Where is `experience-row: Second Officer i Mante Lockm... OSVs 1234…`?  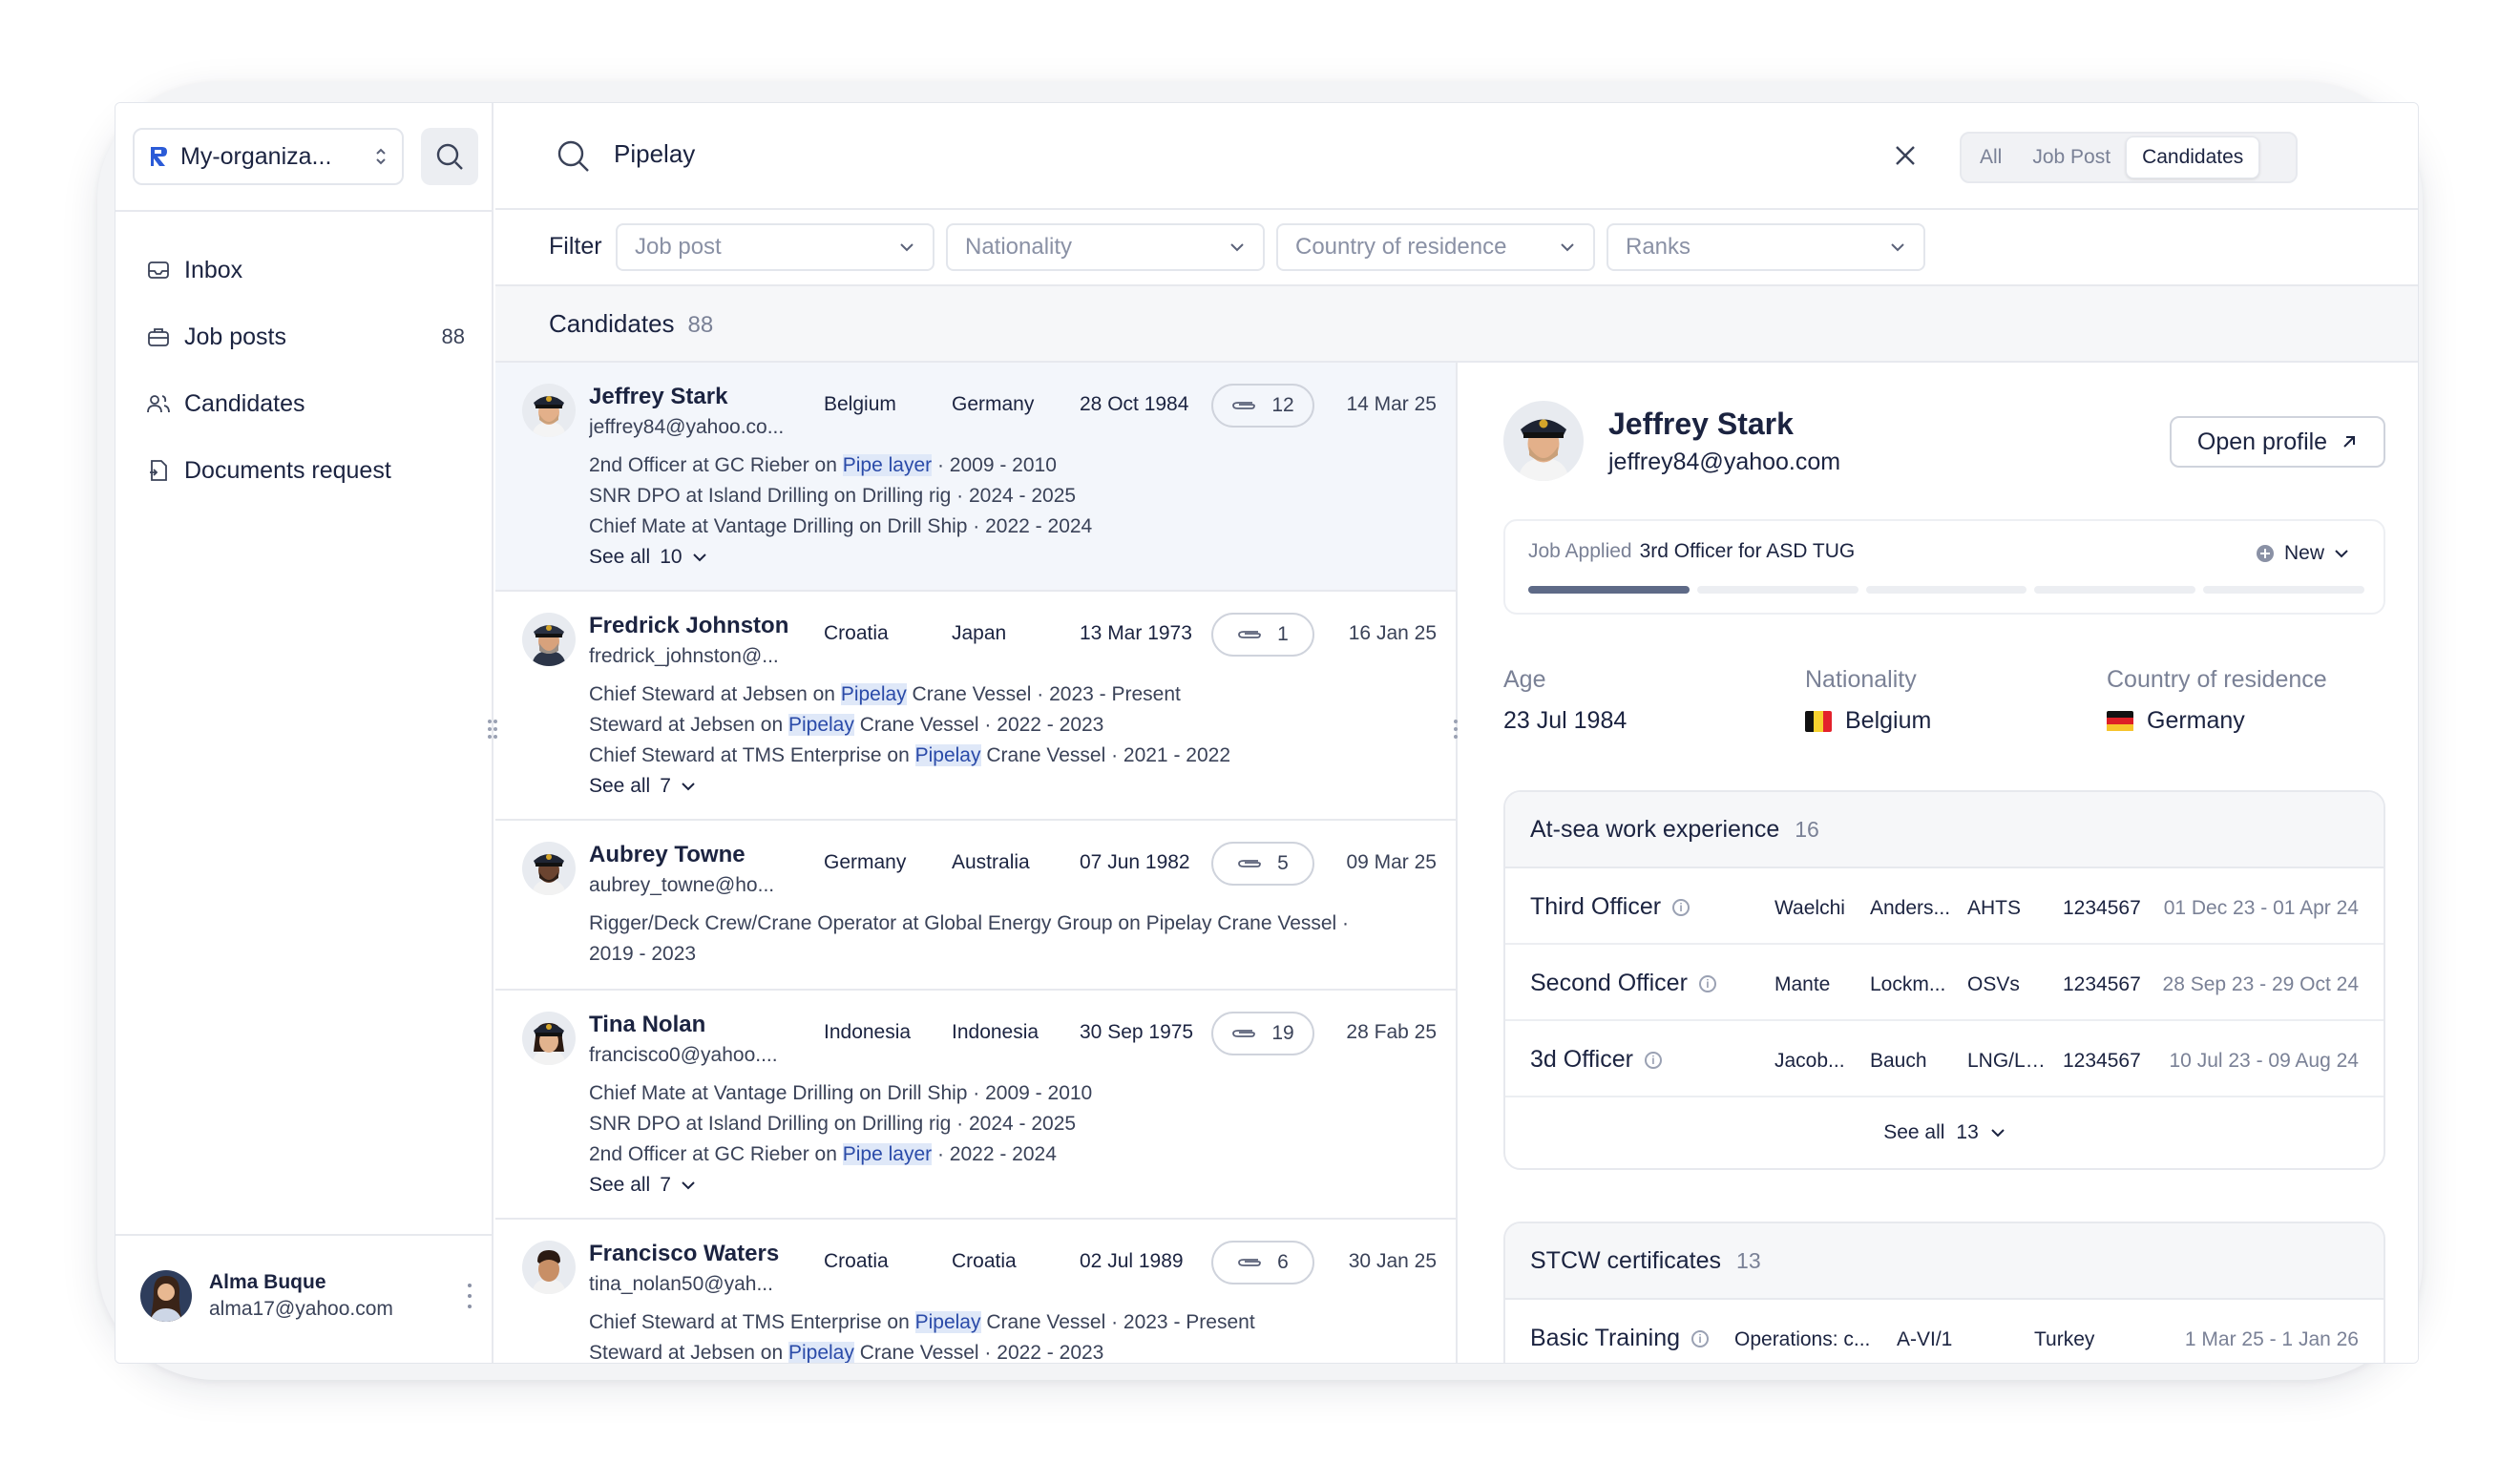
experience-row: Second Officer i Mante Lockm... OSVs 1234… is located at coordinates (1945, 983).